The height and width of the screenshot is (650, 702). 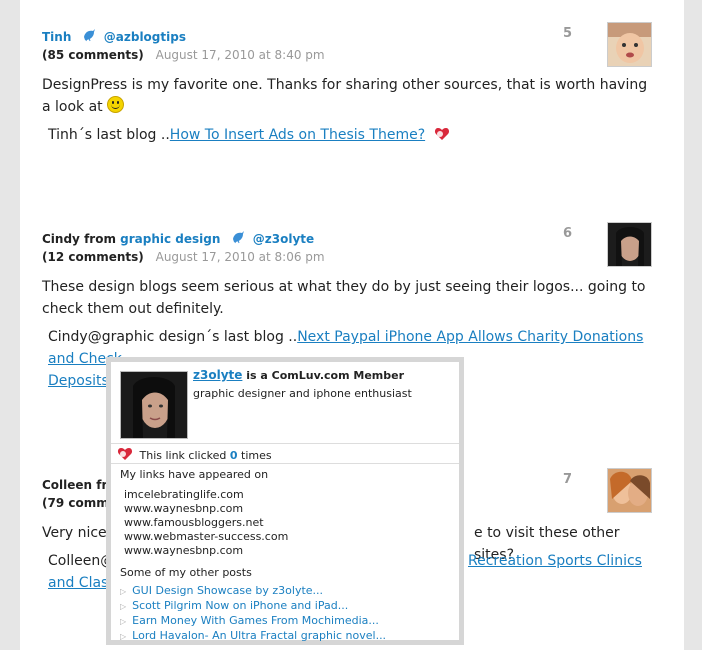 What do you see at coordinates (186, 572) in the screenshot?
I see `other-posts-label: Some of my other posts` at bounding box center [186, 572].